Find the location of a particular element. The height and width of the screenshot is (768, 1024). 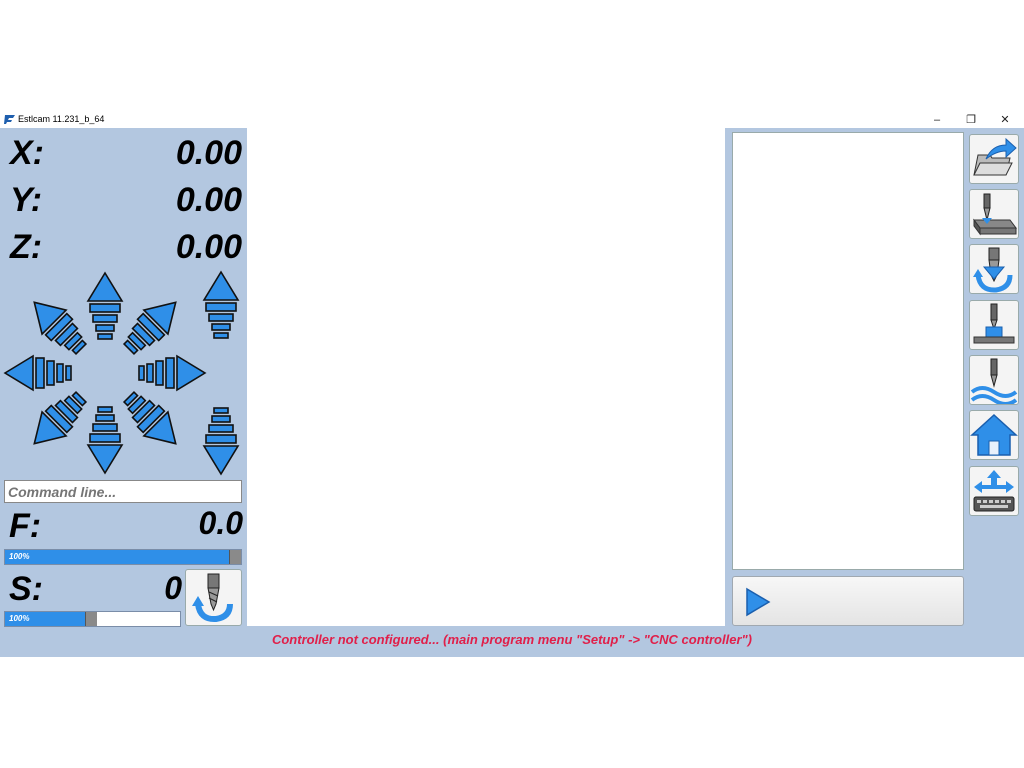

restore-button: ❐ is located at coordinates (971, 119).